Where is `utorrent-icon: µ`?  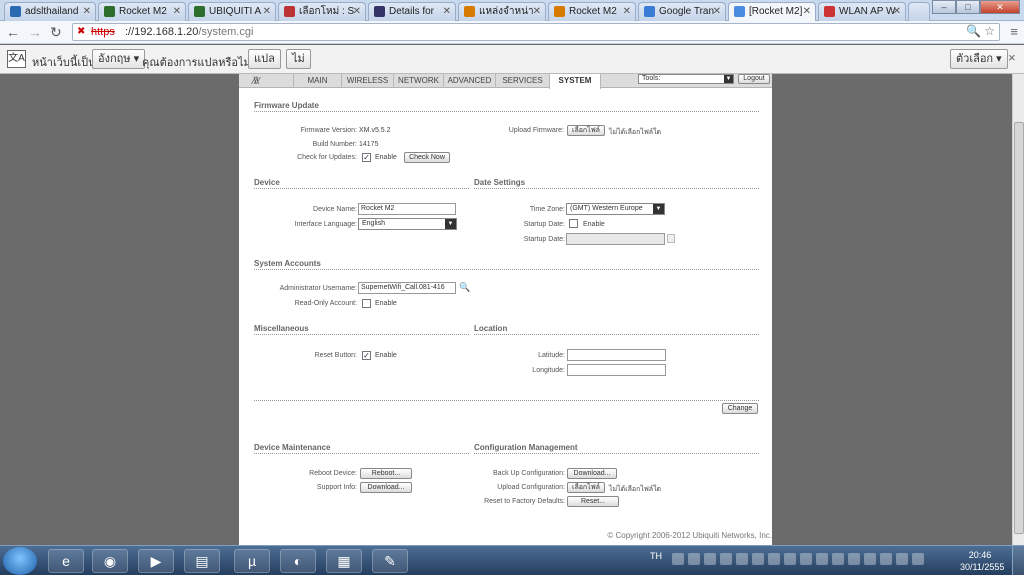
utorrent-icon: µ is located at coordinates (252, 561).